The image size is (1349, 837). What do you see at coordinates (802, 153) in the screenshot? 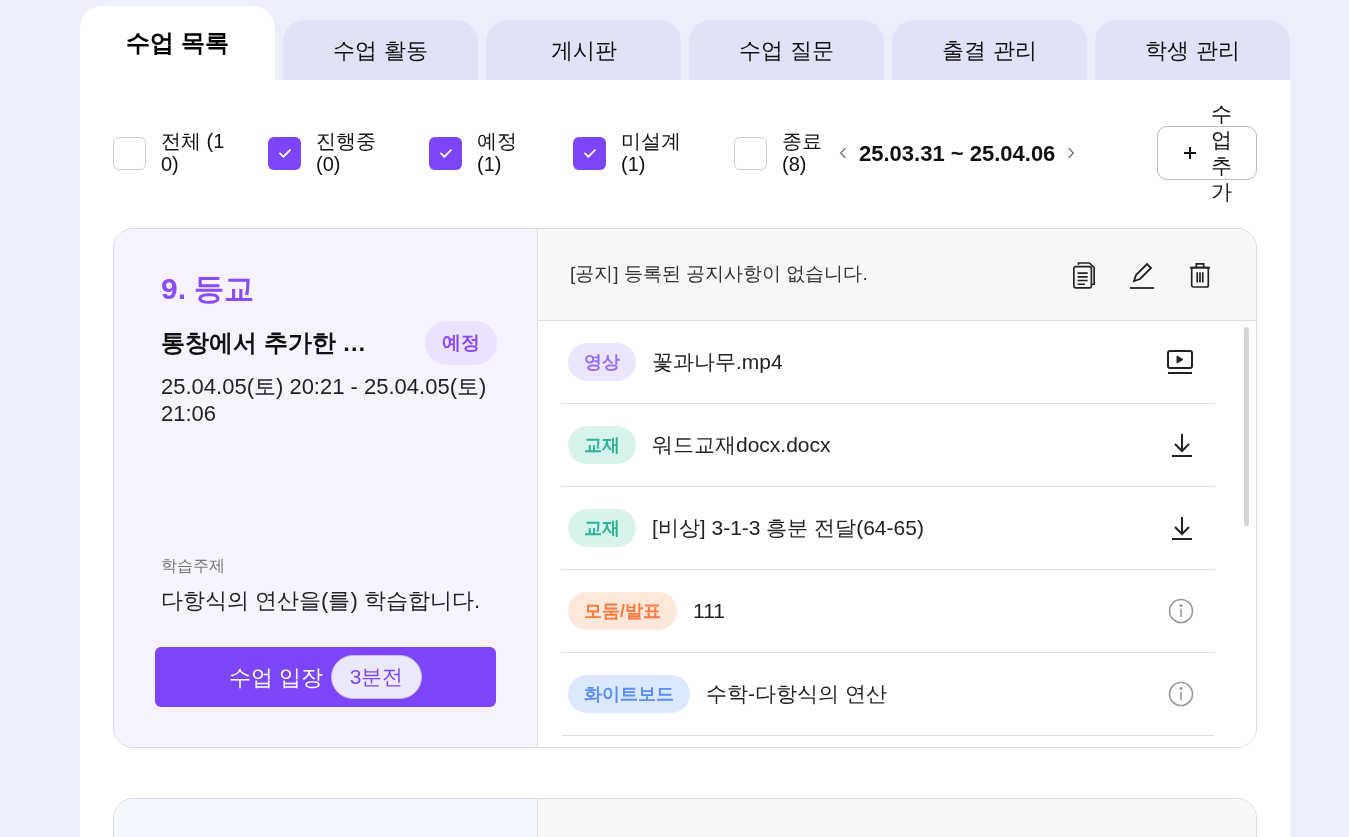
I see `checkbox-label: 종료 (8)` at bounding box center [802, 153].